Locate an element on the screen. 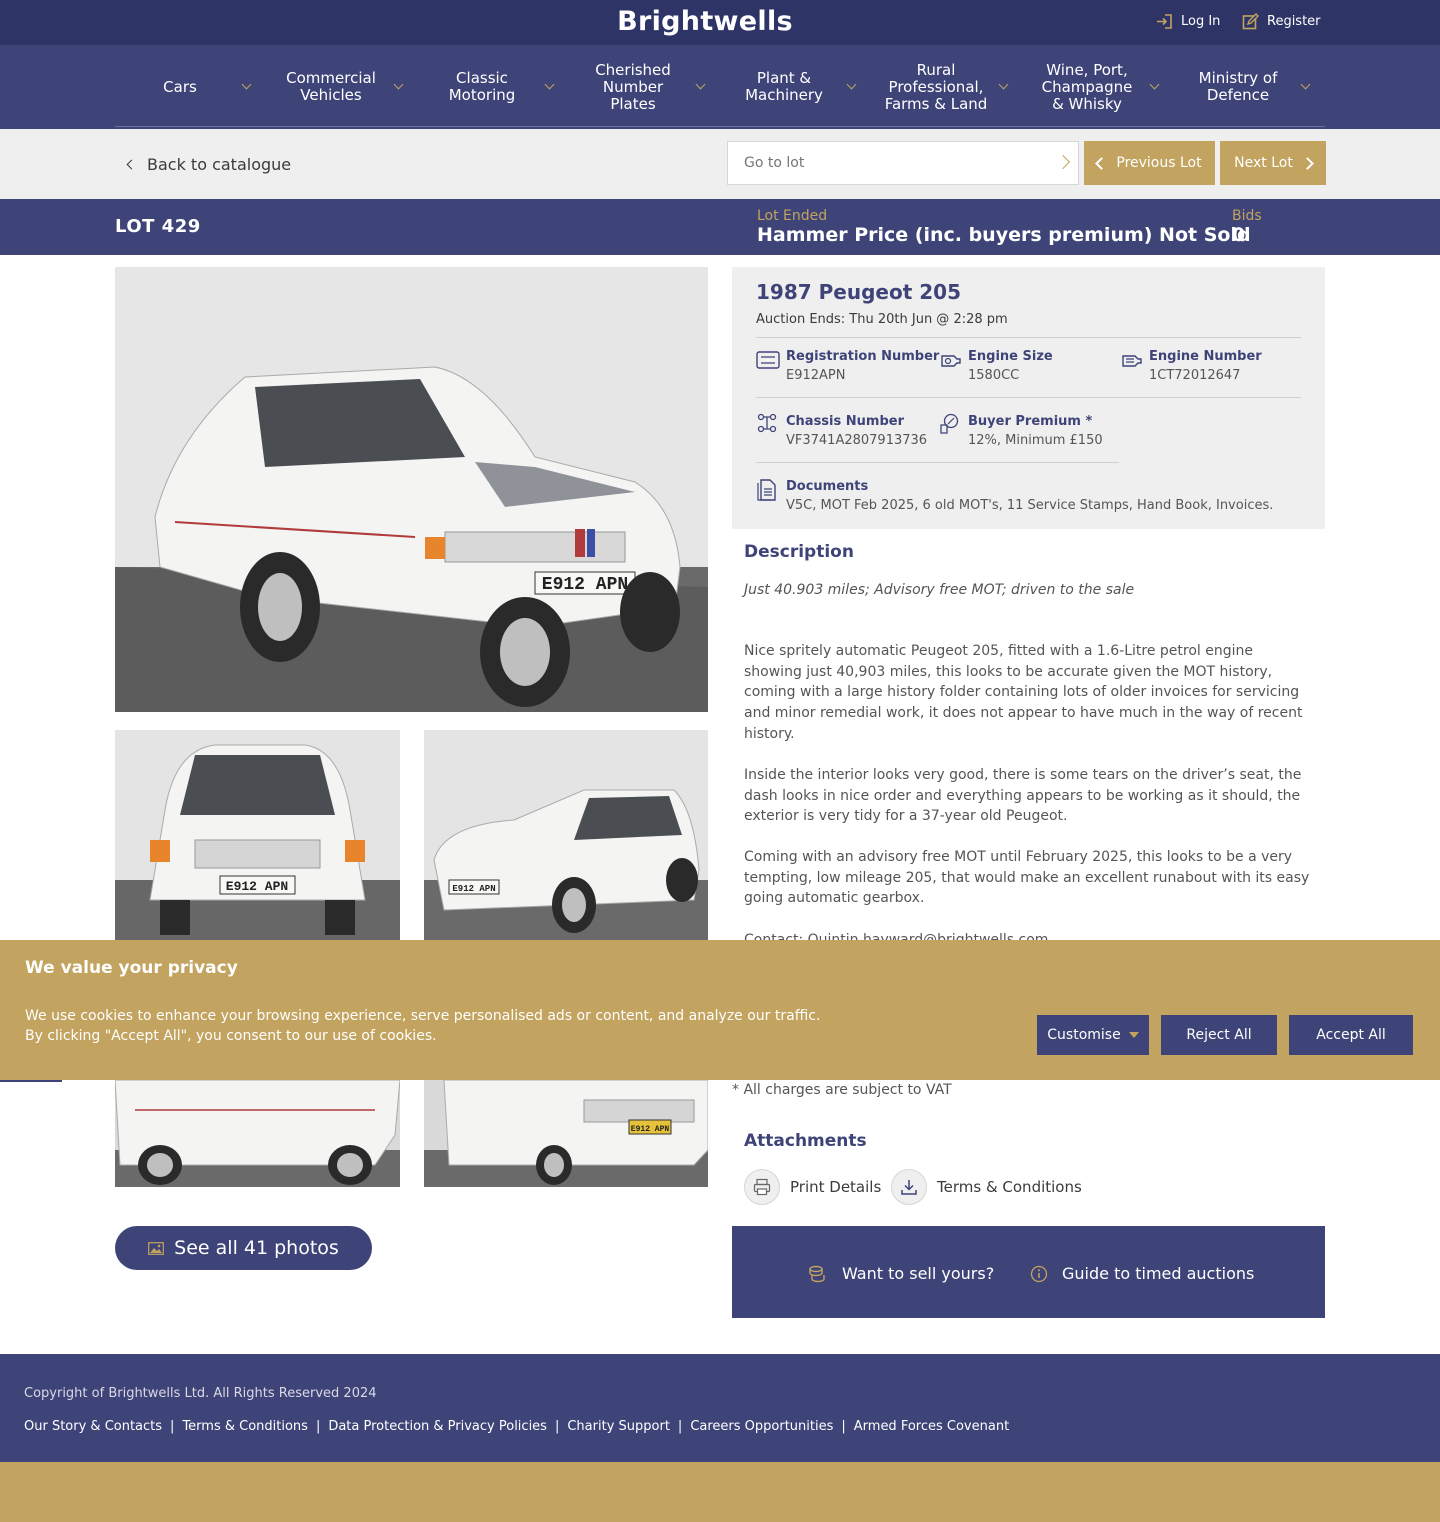 This screenshot has width=1440, height=1522. footer-link-careers: Careers Opportunities is located at coordinates (761, 1426).